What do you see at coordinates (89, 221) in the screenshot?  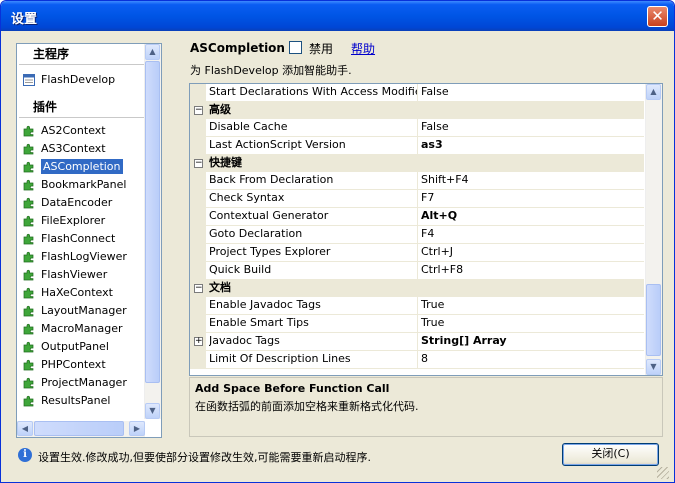 I see `tree-item-plugin: FileExplorer` at bounding box center [89, 221].